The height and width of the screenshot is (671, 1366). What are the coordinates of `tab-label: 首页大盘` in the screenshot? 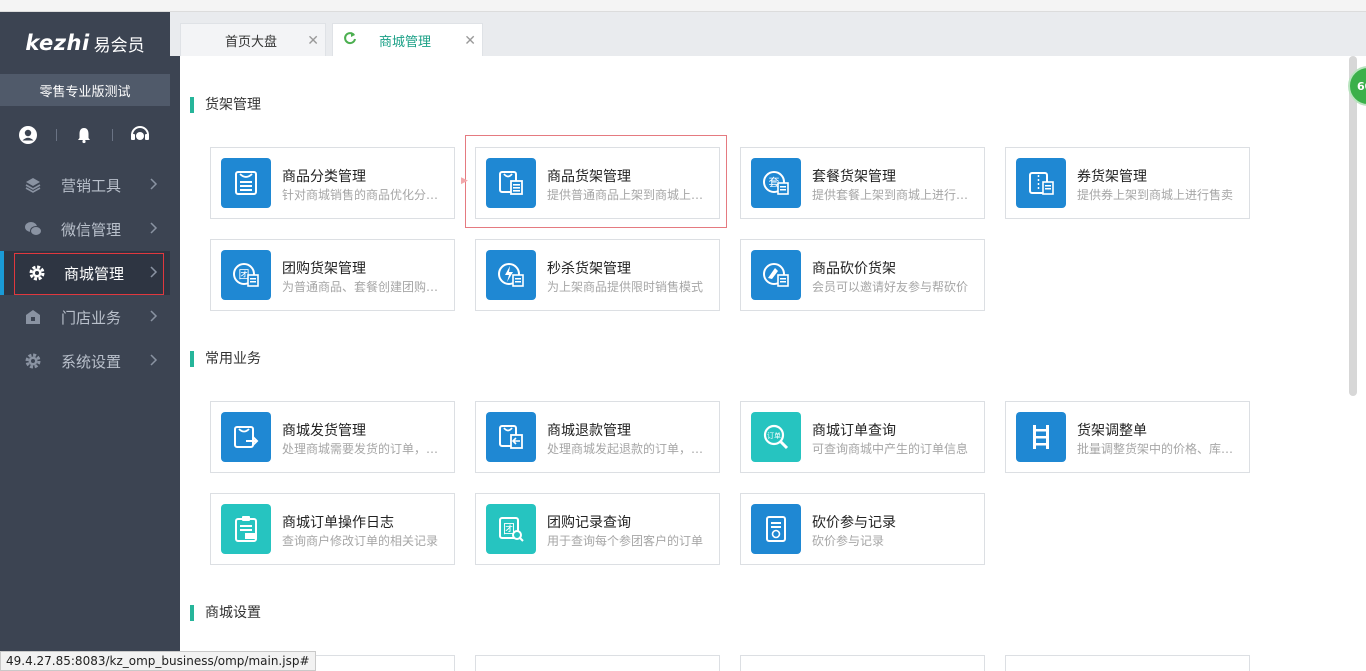 It's located at (251, 42).